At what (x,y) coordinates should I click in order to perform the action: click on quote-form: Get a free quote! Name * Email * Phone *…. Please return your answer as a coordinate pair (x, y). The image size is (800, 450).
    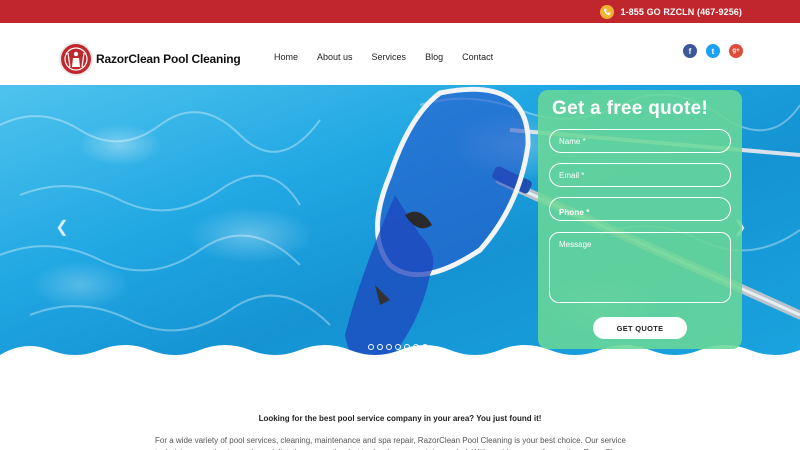
    Looking at the image, I should click on (640, 219).